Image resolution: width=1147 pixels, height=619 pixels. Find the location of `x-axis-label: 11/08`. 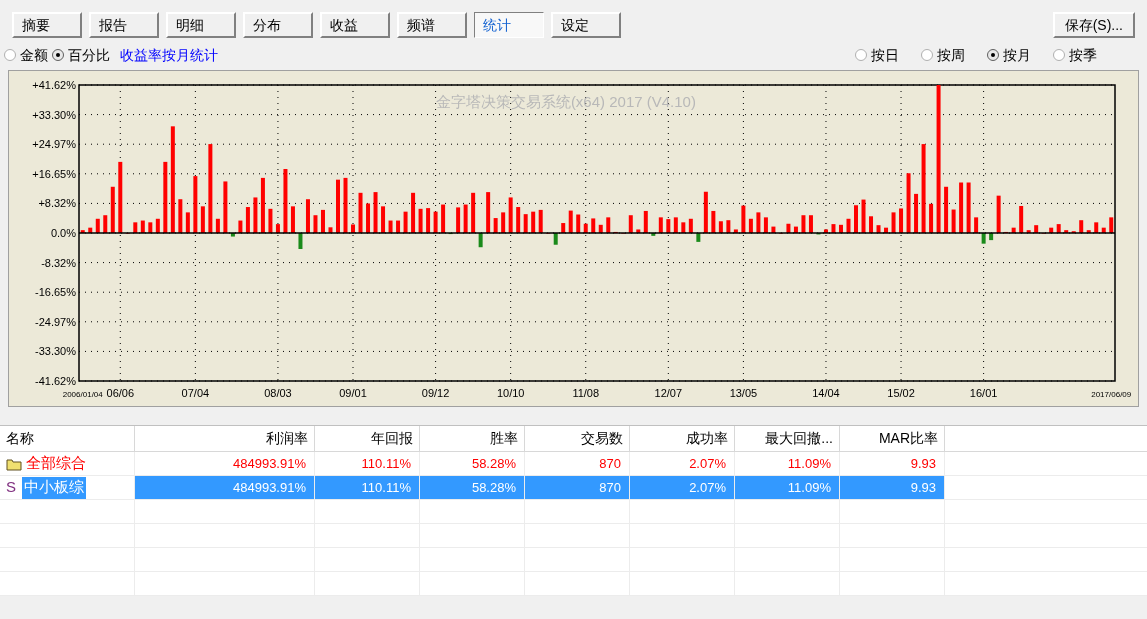

x-axis-label: 11/08 is located at coordinates (586, 393).